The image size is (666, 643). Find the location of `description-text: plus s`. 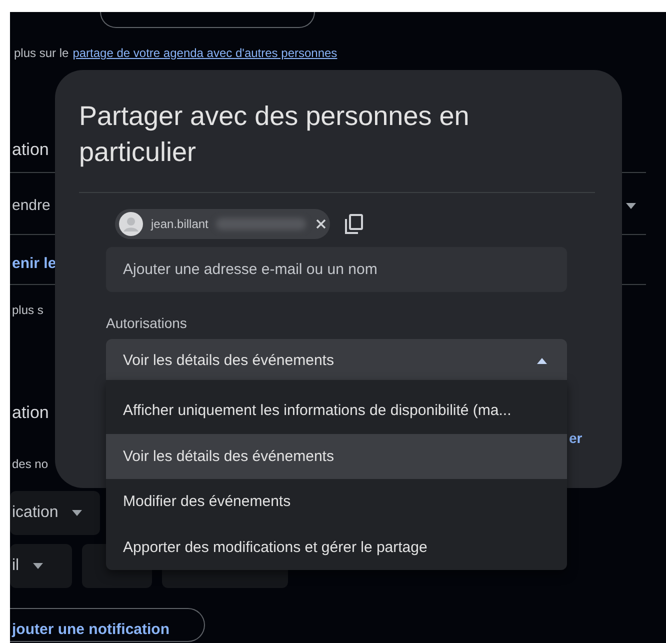

description-text: plus s is located at coordinates (27, 310).